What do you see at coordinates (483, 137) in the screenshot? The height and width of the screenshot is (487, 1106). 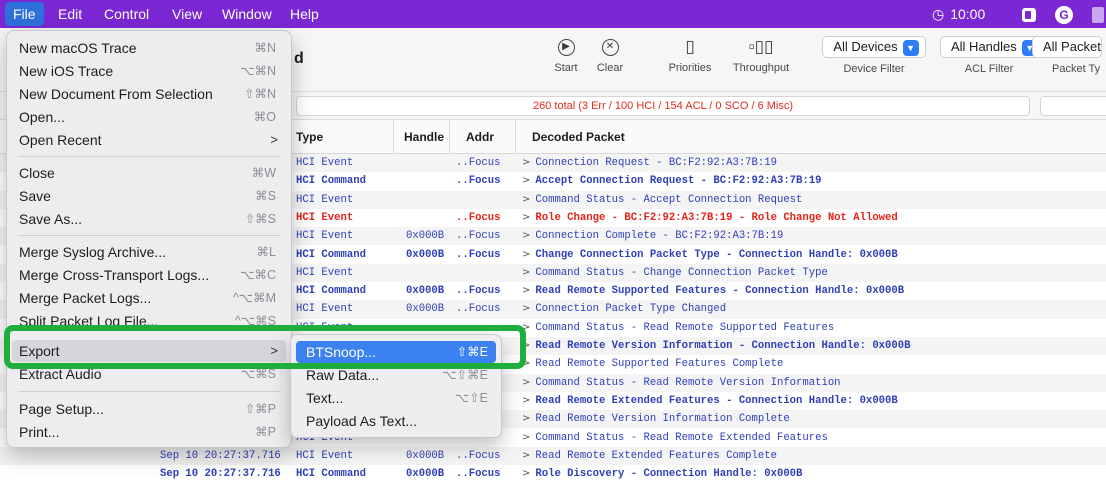 I see `column-addr: Addr` at bounding box center [483, 137].